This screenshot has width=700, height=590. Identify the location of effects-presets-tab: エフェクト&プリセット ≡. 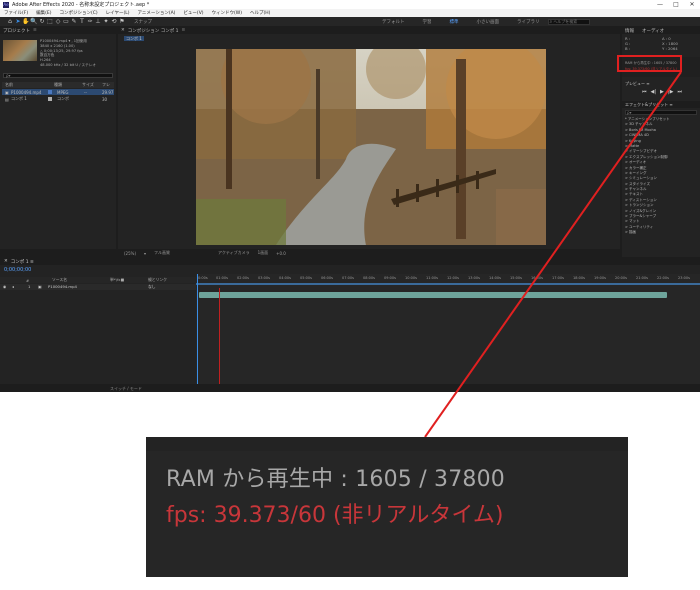
(661, 104).